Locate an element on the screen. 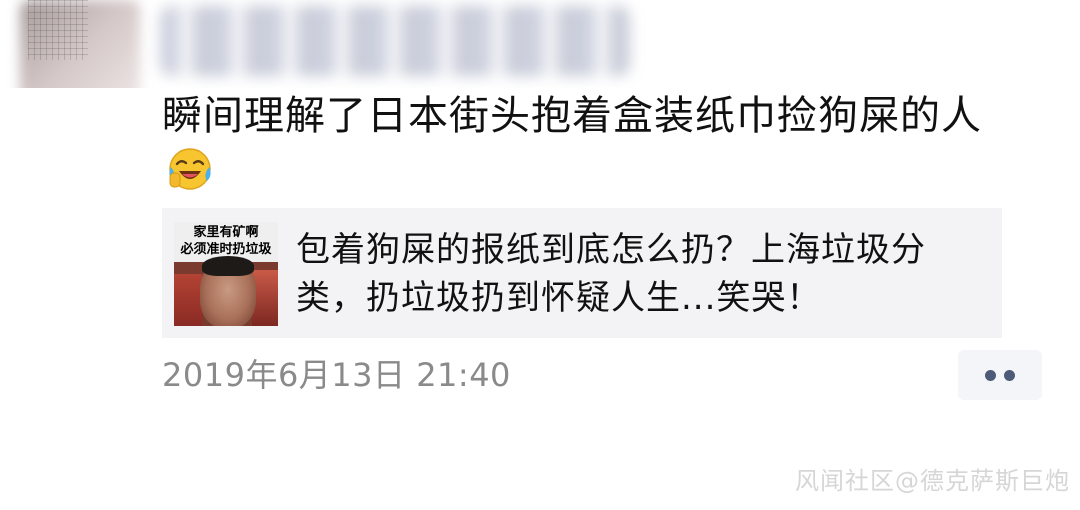  more-dots-icon-dot is located at coordinates (1009, 375).